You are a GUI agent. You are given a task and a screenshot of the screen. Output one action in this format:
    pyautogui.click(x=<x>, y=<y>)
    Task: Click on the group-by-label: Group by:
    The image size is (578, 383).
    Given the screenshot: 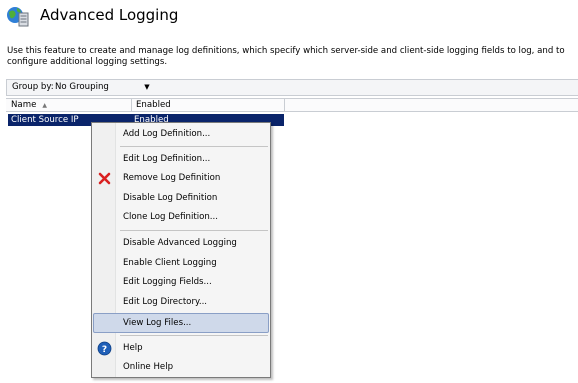 What is the action you would take?
    pyautogui.click(x=33, y=87)
    